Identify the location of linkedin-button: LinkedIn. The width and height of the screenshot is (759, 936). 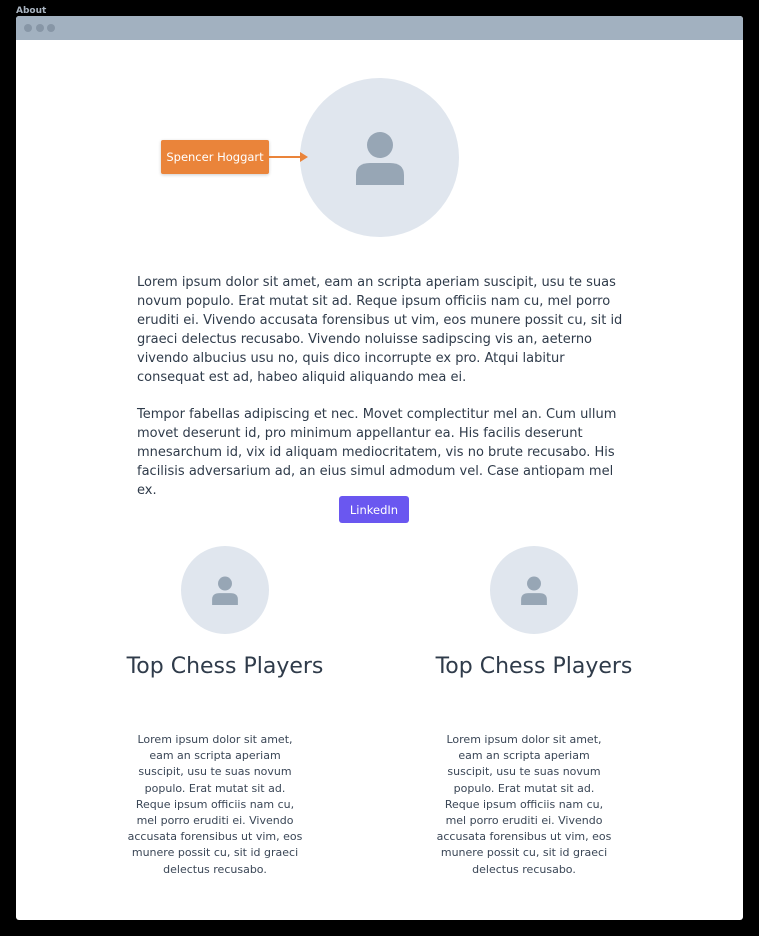
(374, 509).